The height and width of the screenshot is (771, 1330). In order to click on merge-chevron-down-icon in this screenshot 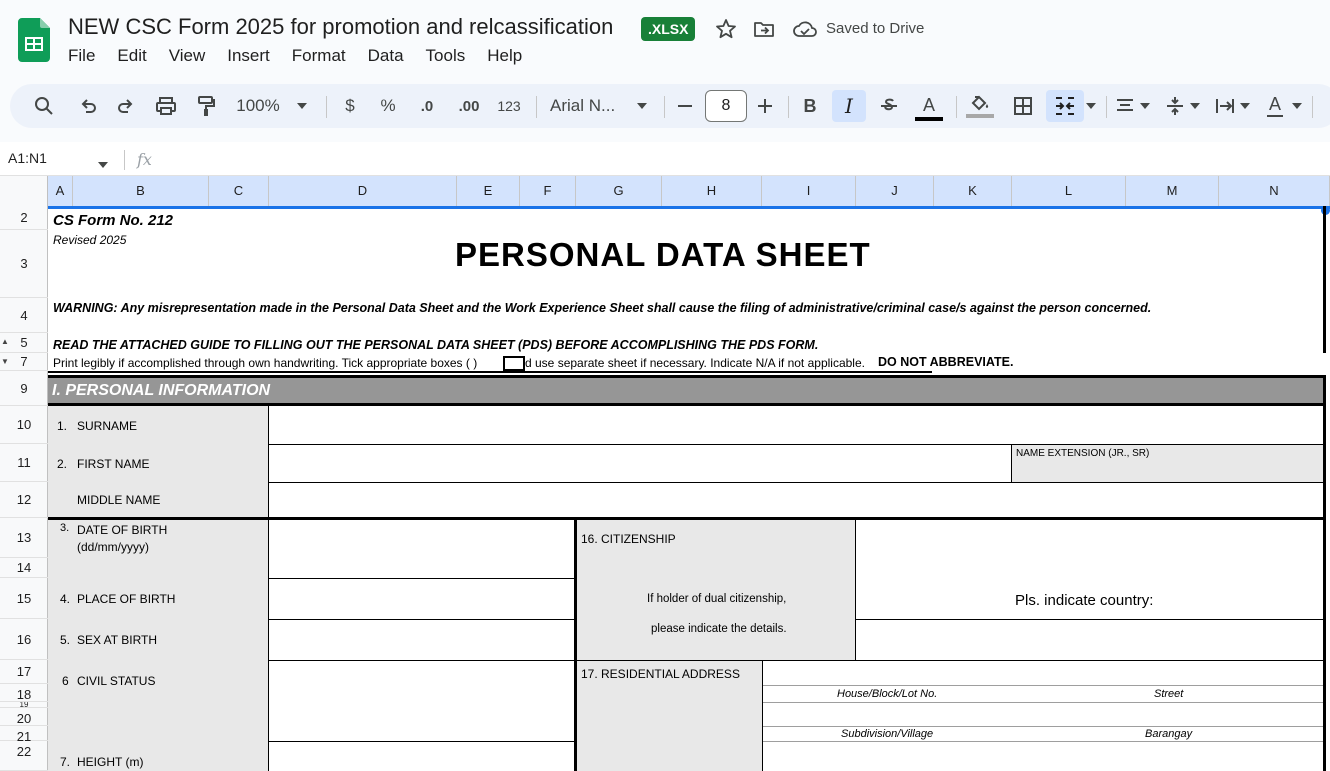, I will do `click(1091, 106)`.